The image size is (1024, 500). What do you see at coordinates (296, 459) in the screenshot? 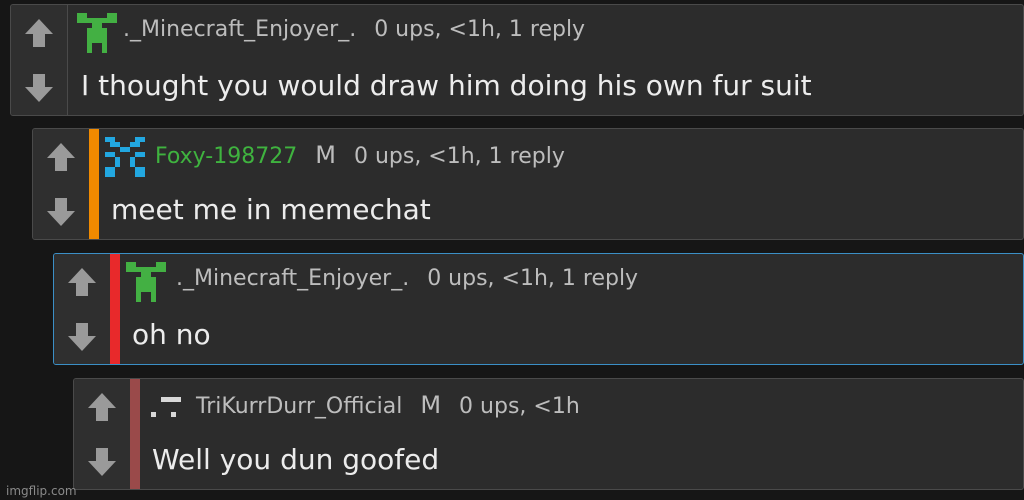
I see `comment-text: Well you dun goofed` at bounding box center [296, 459].